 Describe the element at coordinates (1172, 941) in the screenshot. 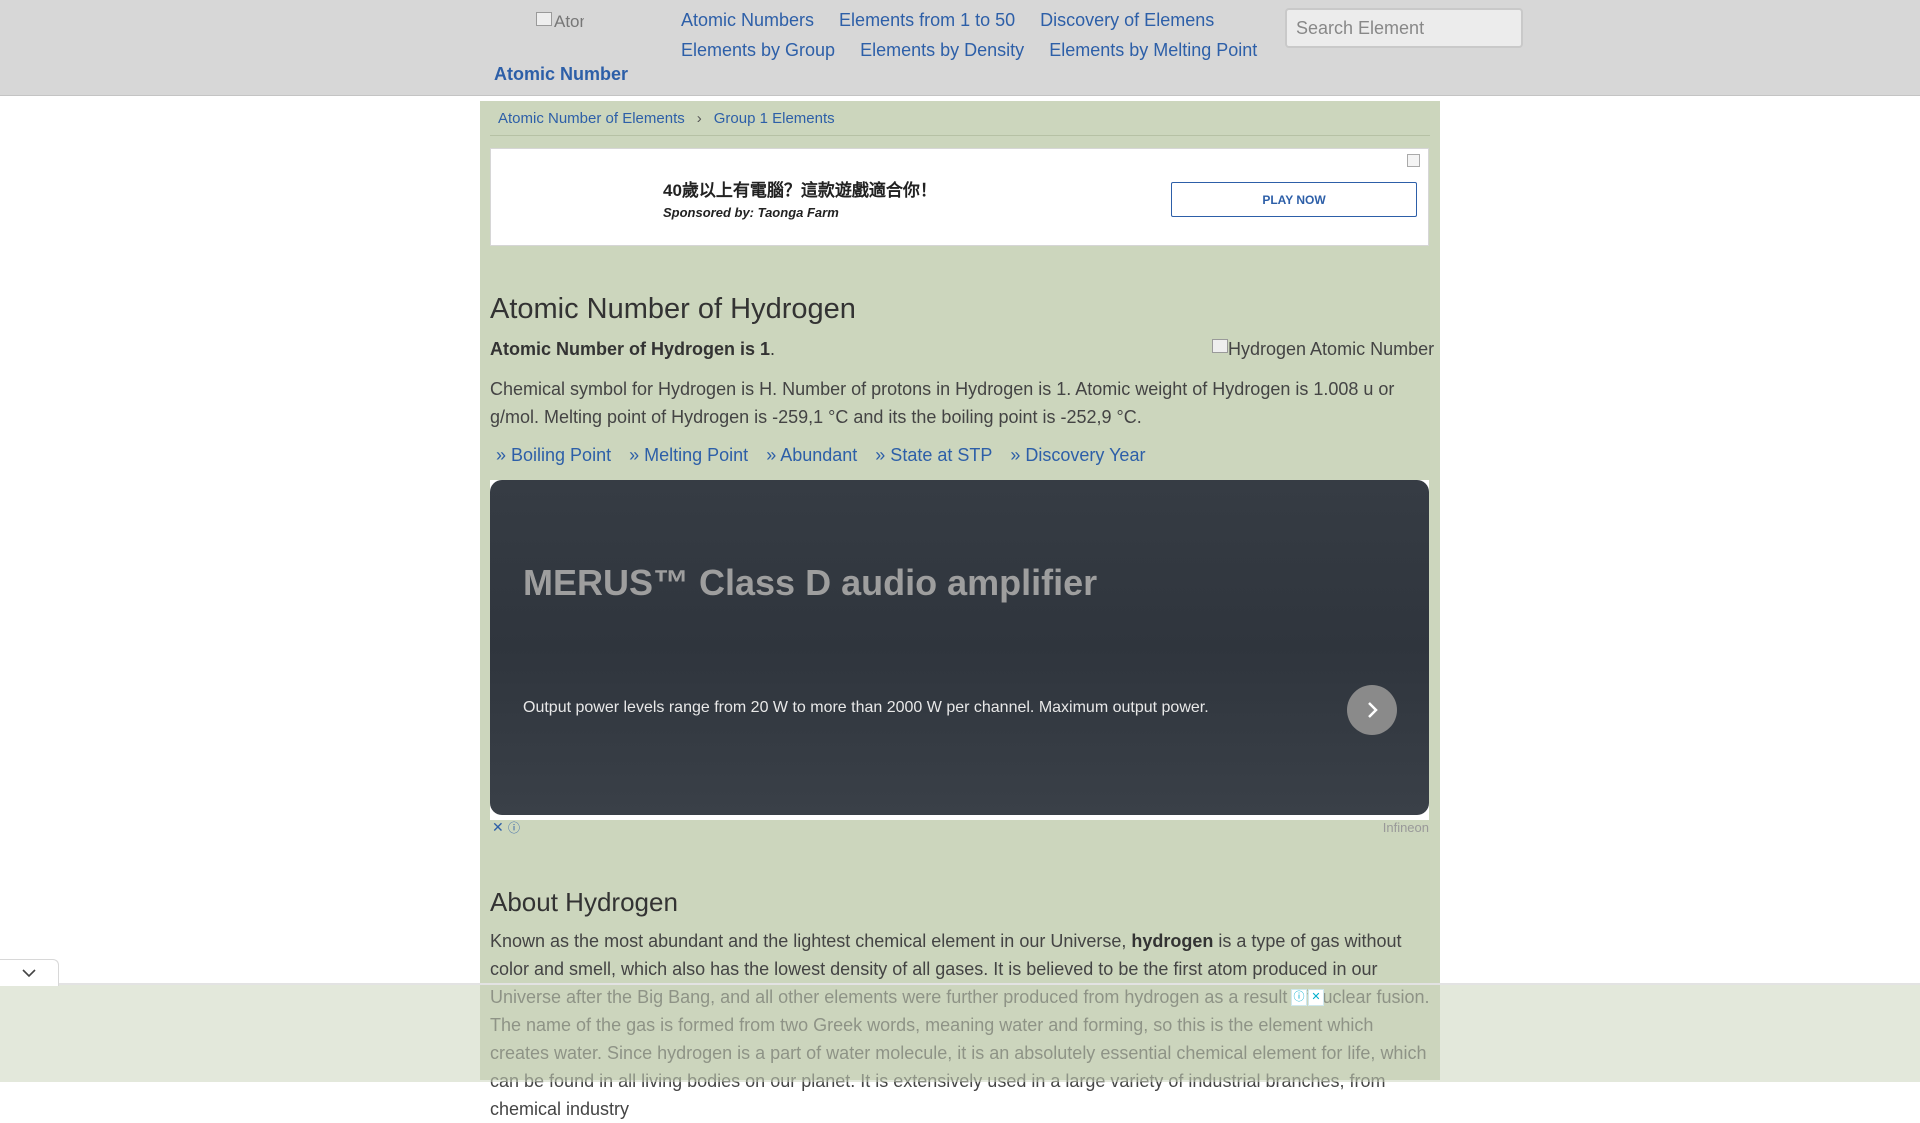

I see `about-text-bold: hydrogen` at that location.